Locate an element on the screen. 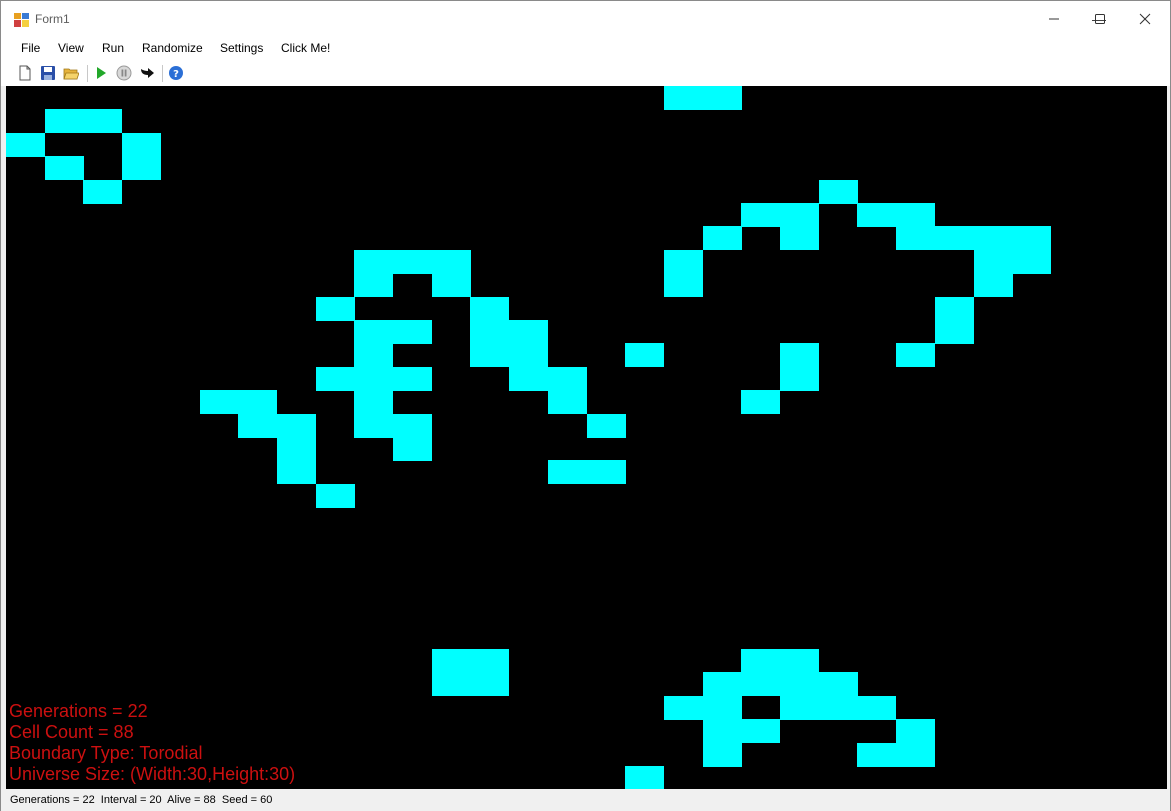 The width and height of the screenshot is (1171, 811). menu-click-me: Click Me! is located at coordinates (305, 48).